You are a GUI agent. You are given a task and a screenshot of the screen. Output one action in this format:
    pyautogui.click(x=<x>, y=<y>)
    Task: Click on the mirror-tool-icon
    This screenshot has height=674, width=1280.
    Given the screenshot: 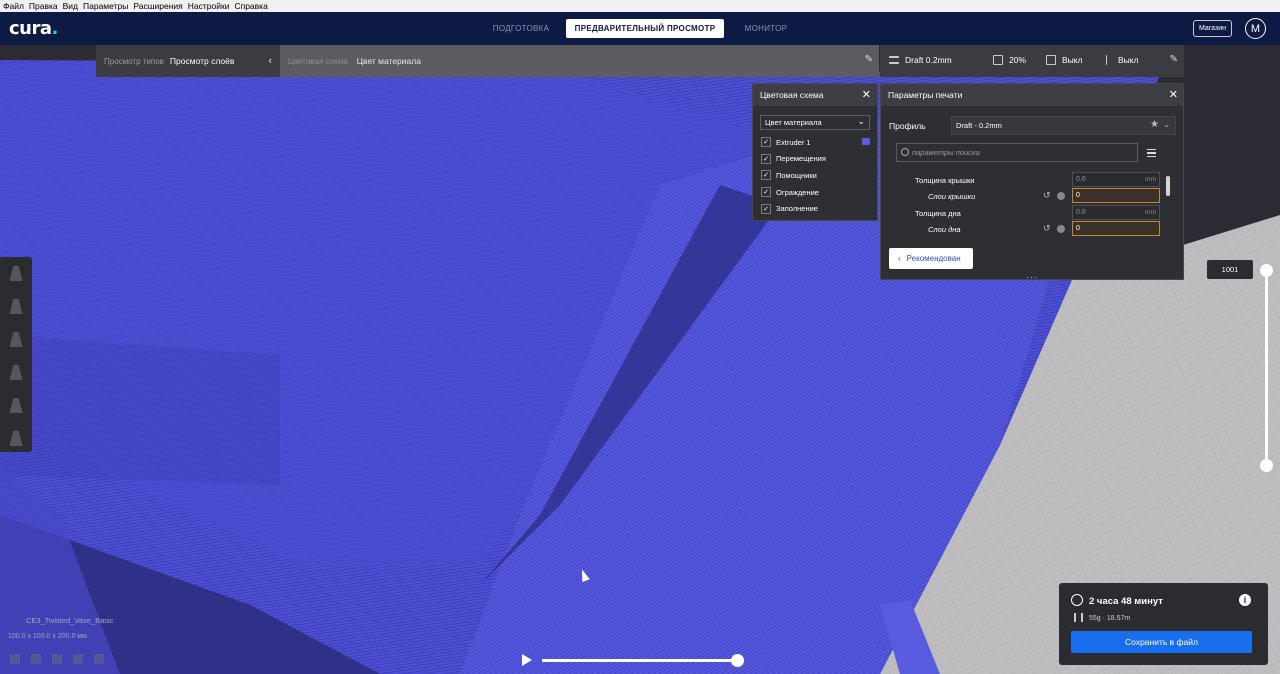 What is the action you would take?
    pyautogui.click(x=16, y=372)
    